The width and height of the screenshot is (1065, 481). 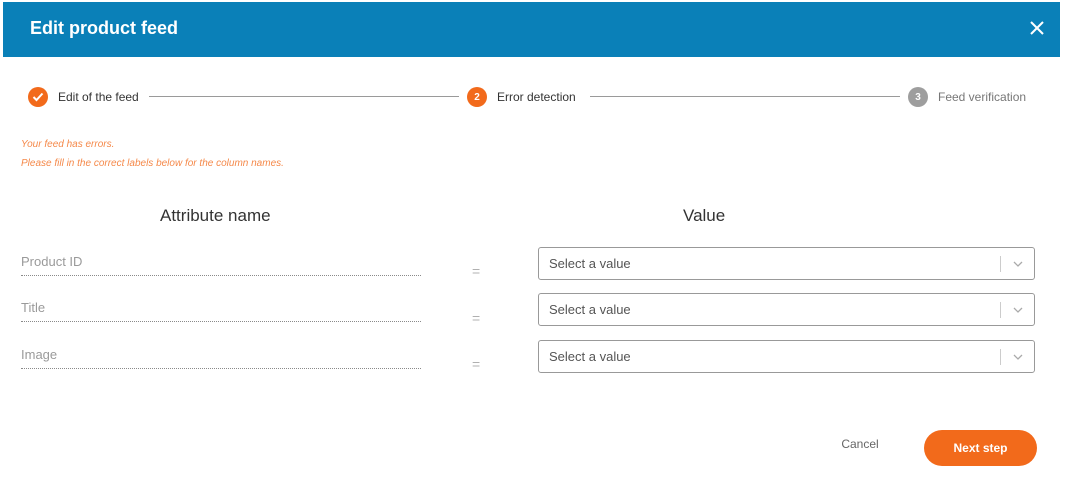 I want to click on close-icon, so click(x=1037, y=28).